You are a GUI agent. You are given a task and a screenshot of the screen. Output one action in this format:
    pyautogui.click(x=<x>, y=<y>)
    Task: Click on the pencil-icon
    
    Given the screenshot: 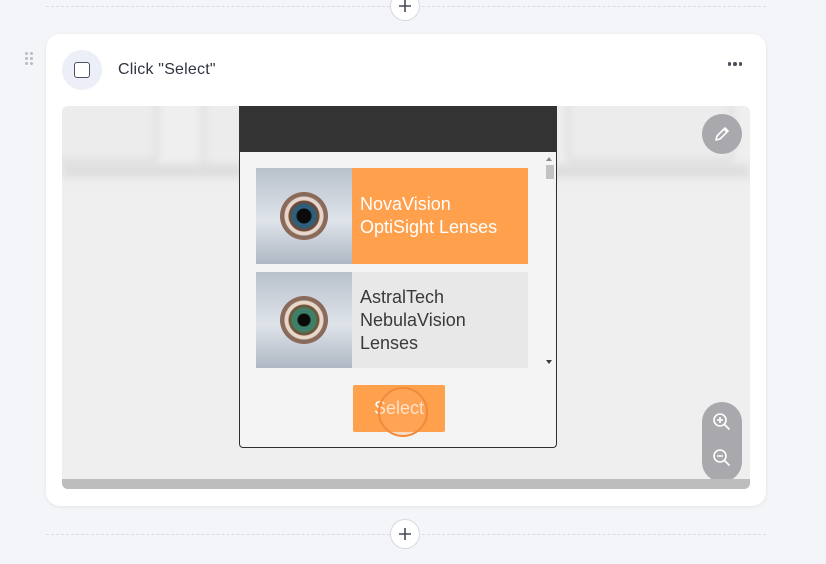 What is the action you would take?
    pyautogui.click(x=722, y=134)
    